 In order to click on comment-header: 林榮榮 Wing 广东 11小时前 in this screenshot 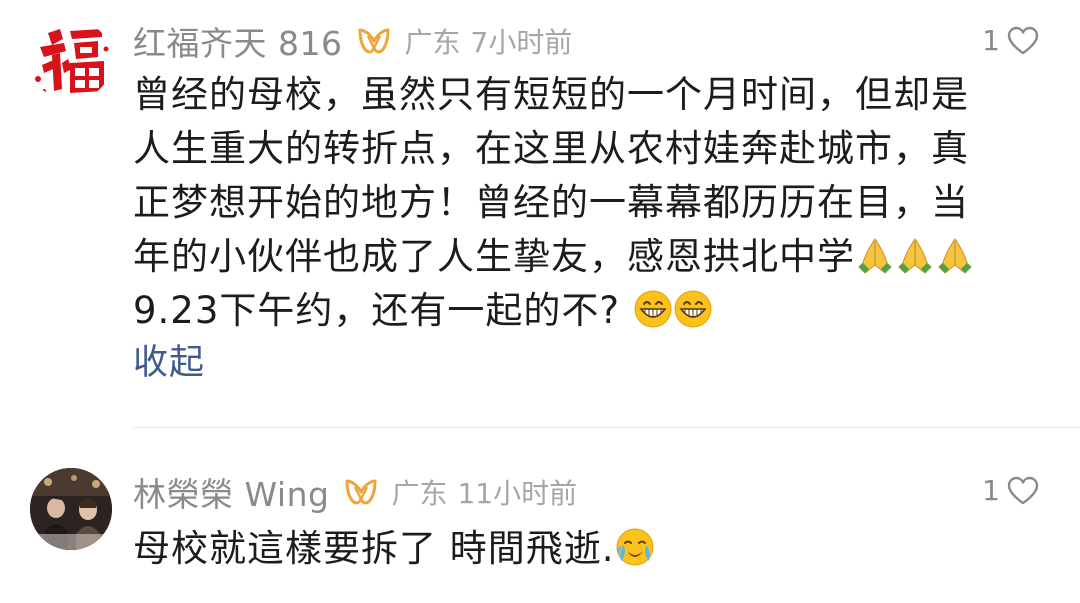, I will do `click(355, 492)`.